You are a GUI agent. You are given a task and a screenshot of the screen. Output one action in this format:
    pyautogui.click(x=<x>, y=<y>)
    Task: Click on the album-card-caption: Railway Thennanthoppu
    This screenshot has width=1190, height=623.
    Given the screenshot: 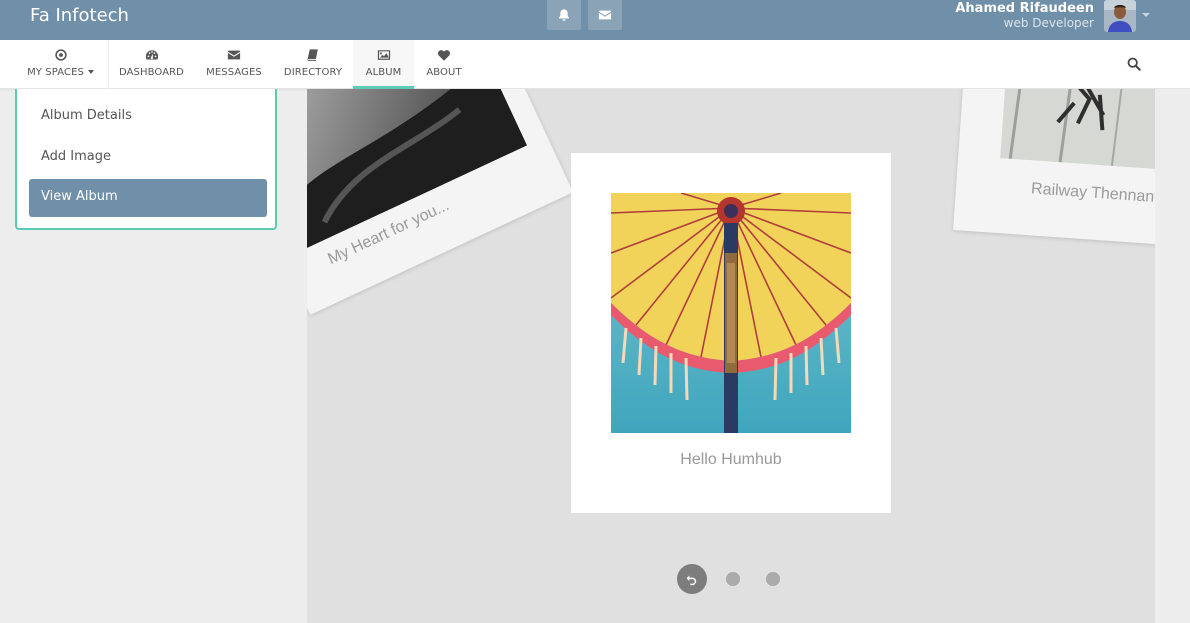 What is the action you would take?
    pyautogui.click(x=1092, y=195)
    